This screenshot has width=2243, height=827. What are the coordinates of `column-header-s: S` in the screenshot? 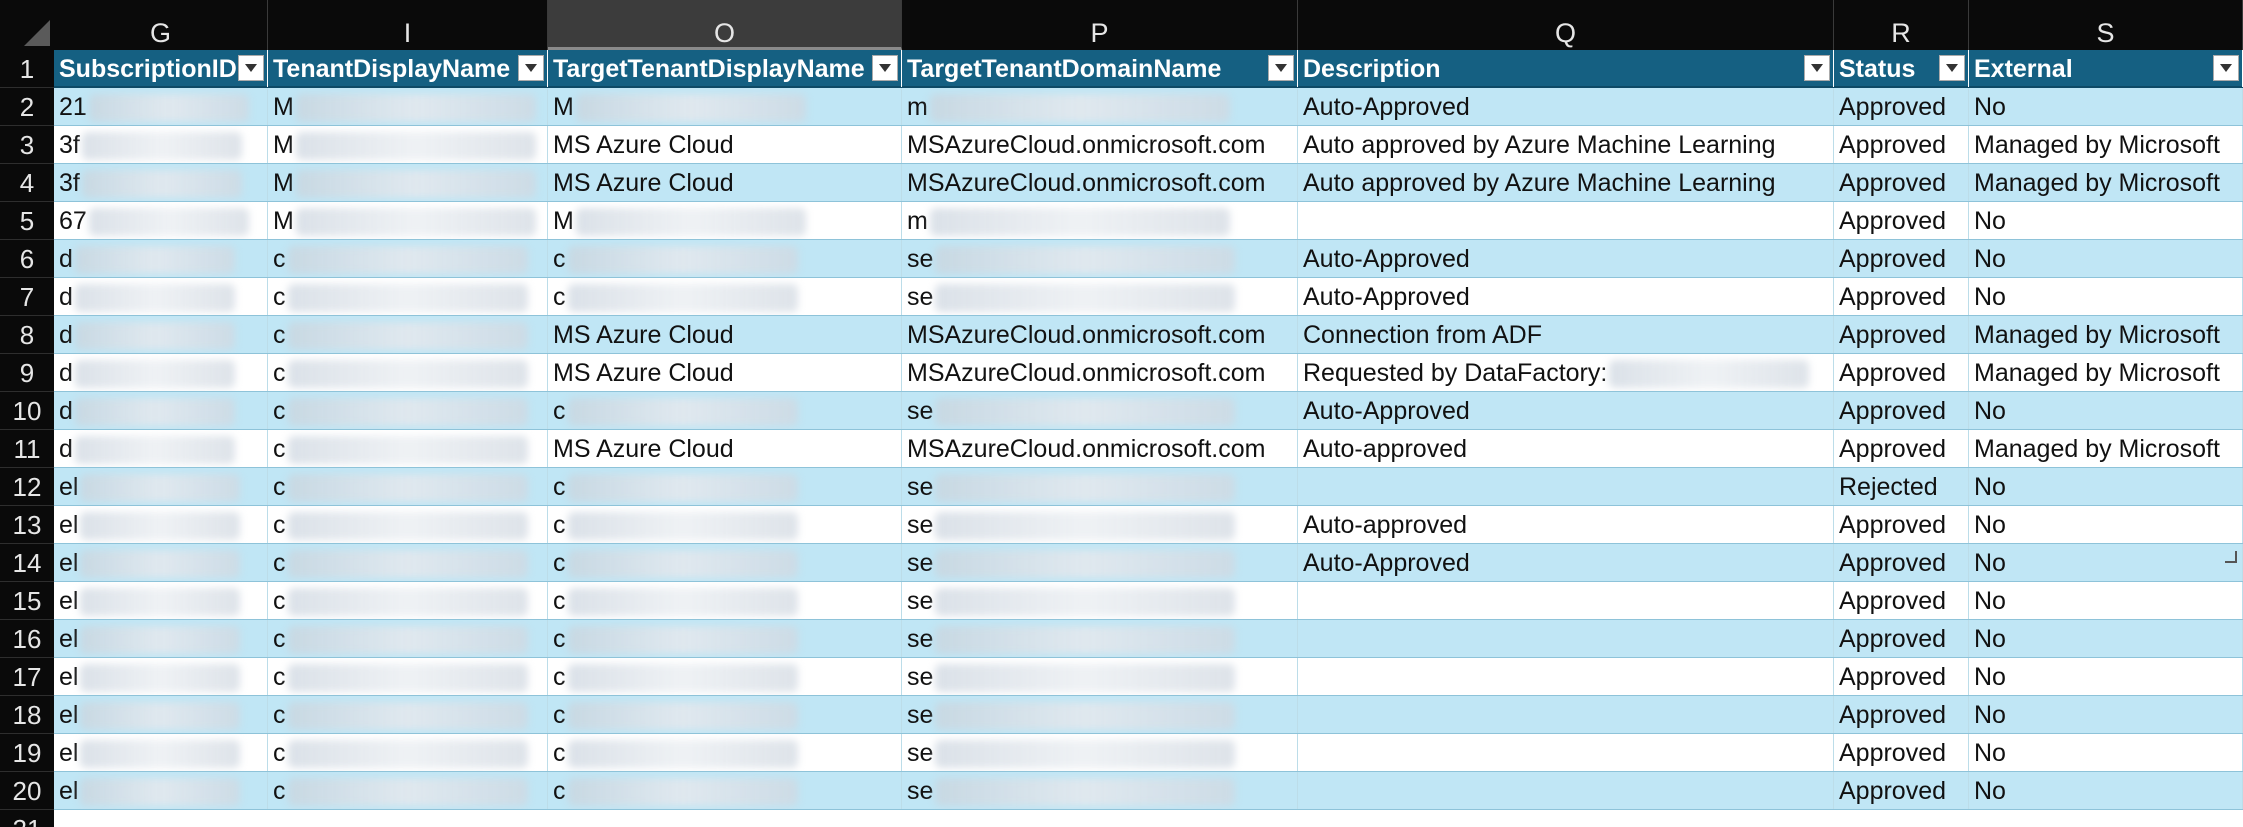 It's located at (2106, 25).